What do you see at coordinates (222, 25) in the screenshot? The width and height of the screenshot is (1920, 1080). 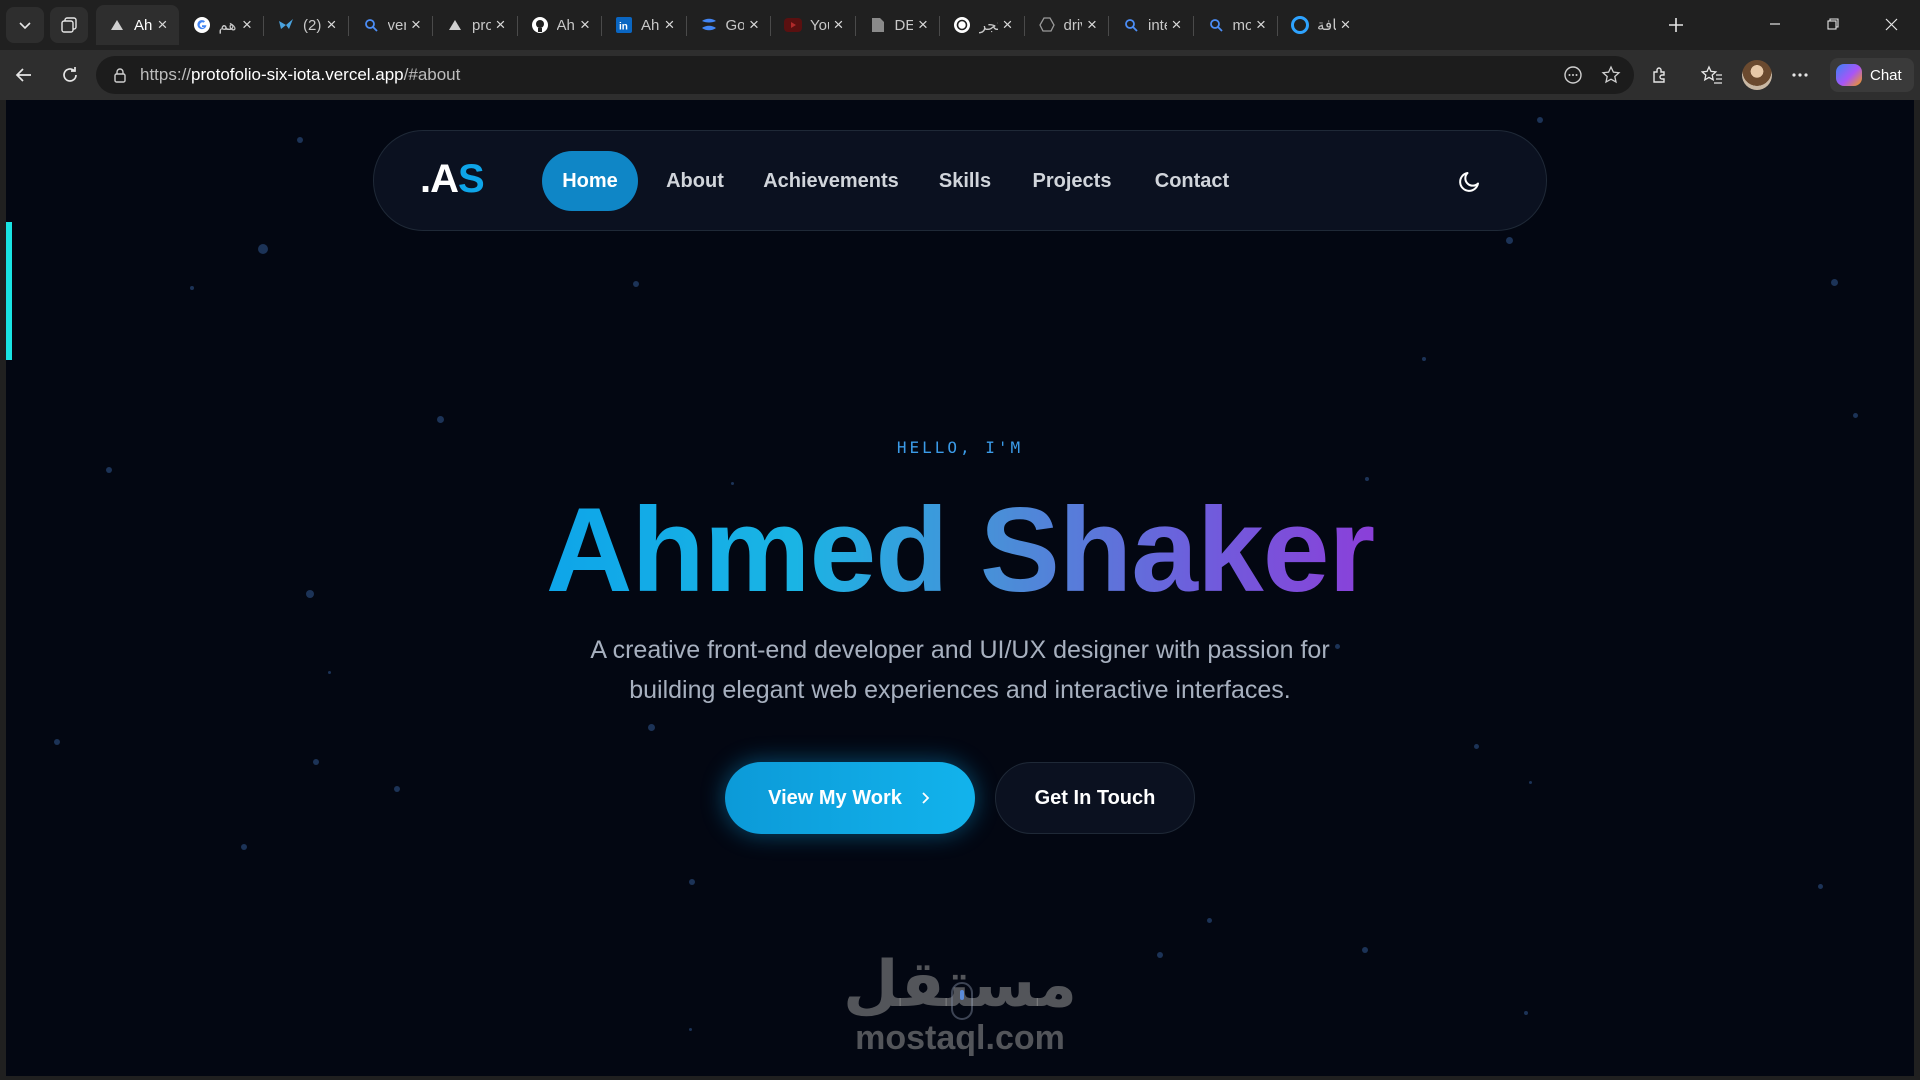 I see `browser-tab: تفاهم×` at bounding box center [222, 25].